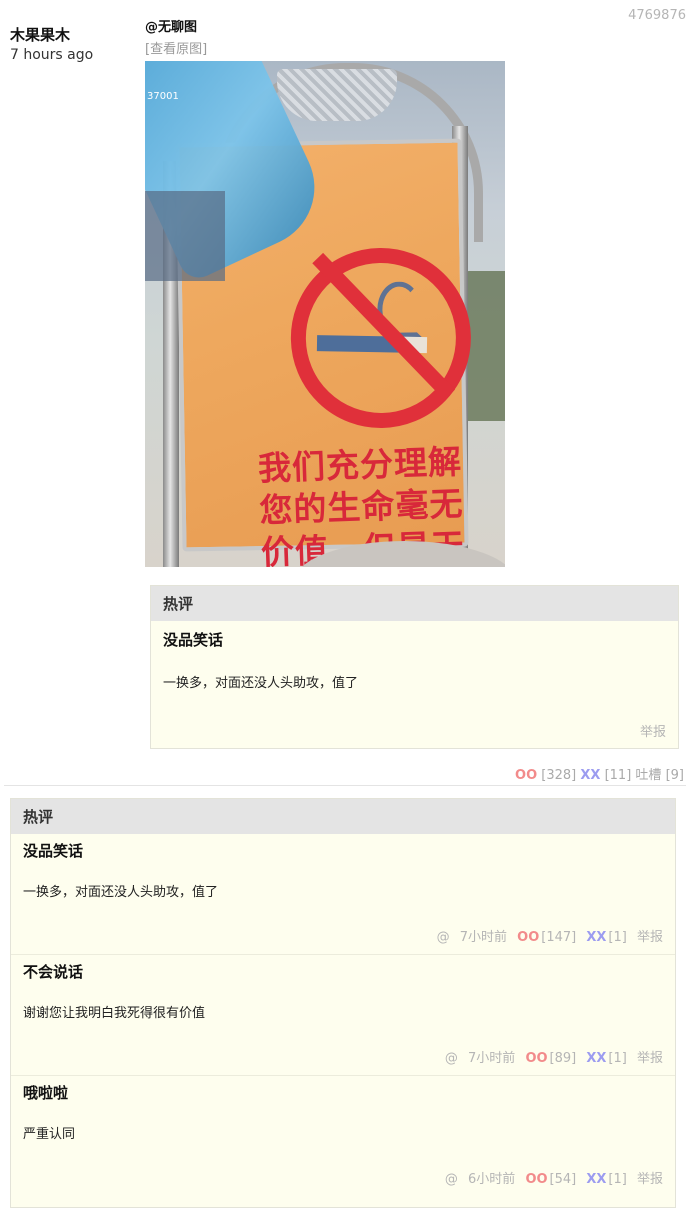 Image resolution: width=700 pixels, height=1222 pixels. What do you see at coordinates (176, 47) in the screenshot?
I see `view-original-link: [查看原图]` at bounding box center [176, 47].